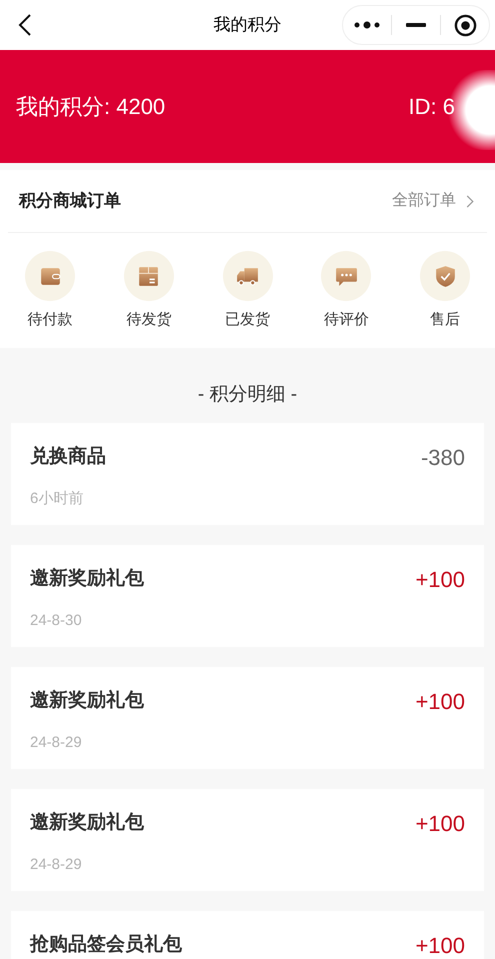 This screenshot has width=495, height=959. What do you see at coordinates (25, 25) in the screenshot?
I see `back-icon` at bounding box center [25, 25].